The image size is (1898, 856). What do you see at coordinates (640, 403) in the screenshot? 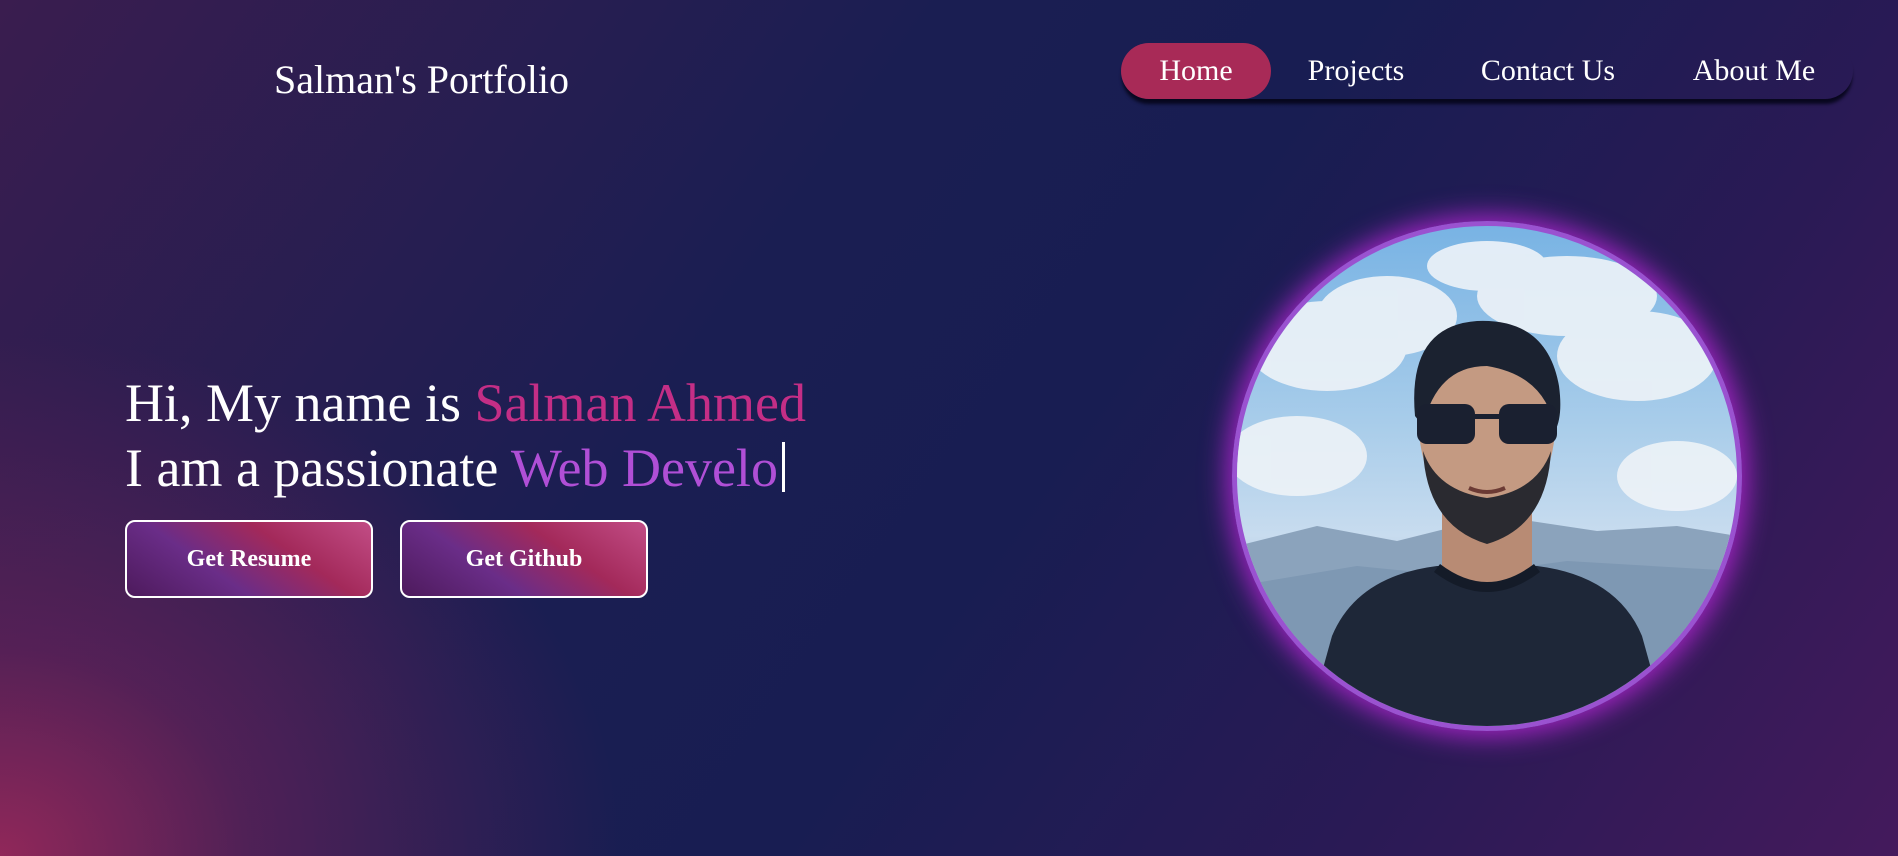
I see `hero-name: Salman Ahmed` at bounding box center [640, 403].